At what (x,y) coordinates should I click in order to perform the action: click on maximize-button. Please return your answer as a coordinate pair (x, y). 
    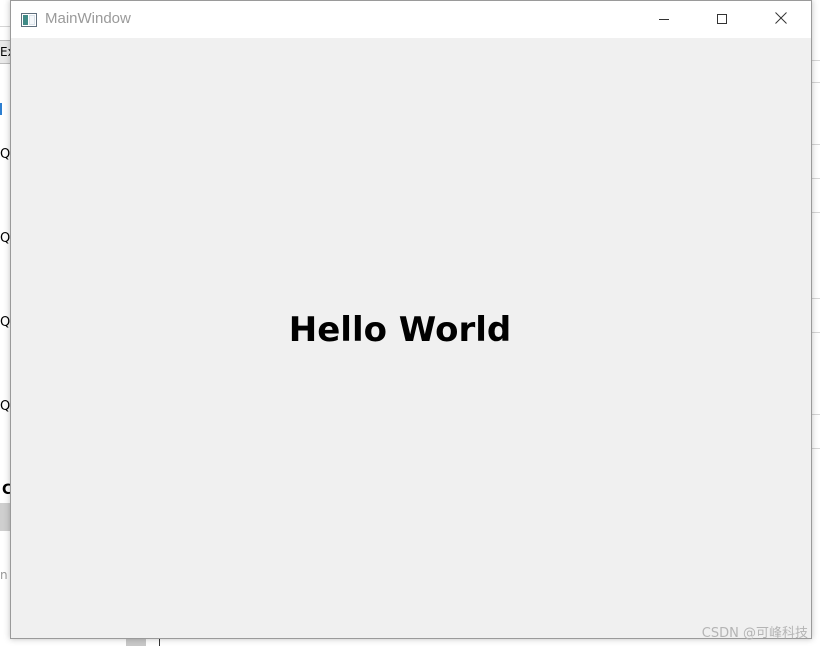
    Looking at the image, I should click on (722, 19).